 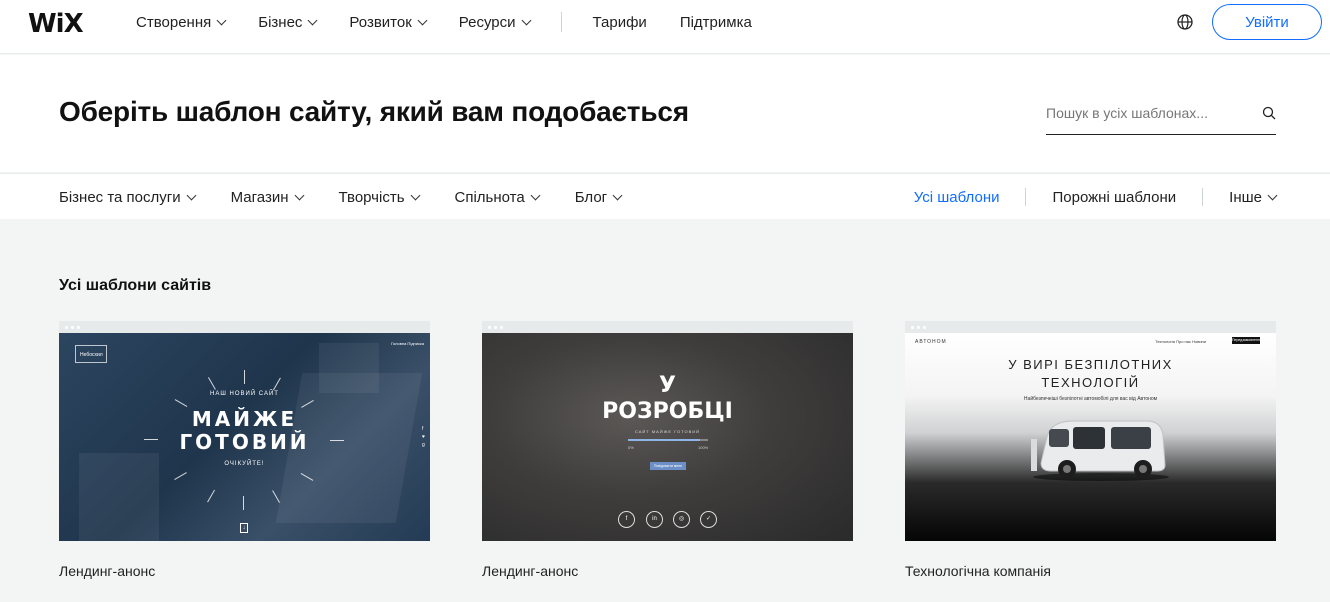 What do you see at coordinates (631, 447) in the screenshot?
I see `progress-start-label: 0%` at bounding box center [631, 447].